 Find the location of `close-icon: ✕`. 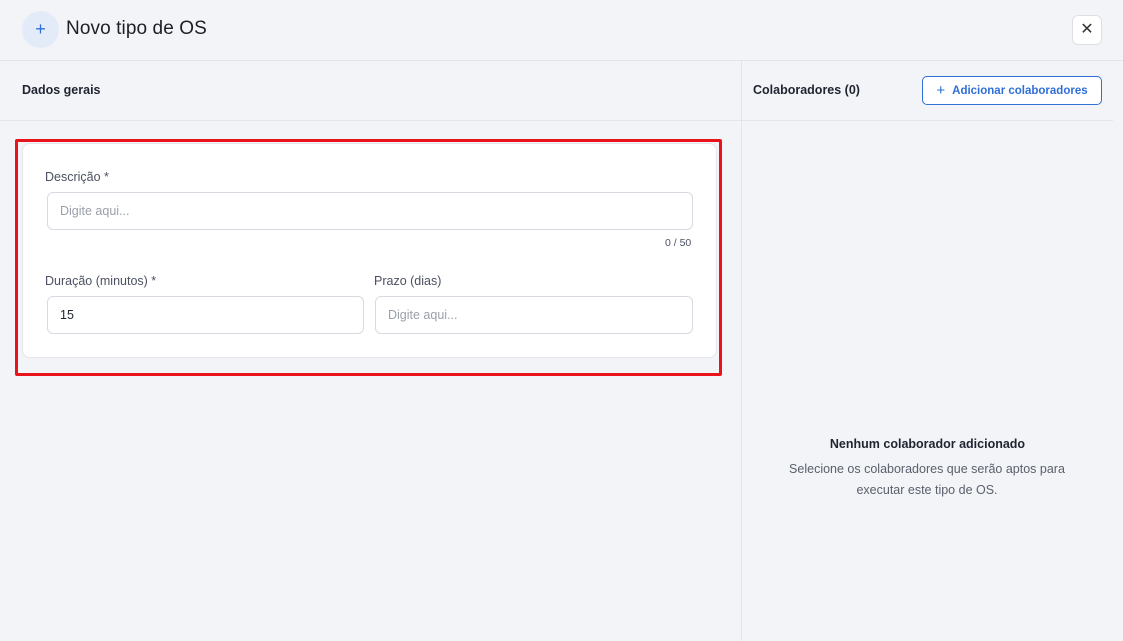

close-icon: ✕ is located at coordinates (1087, 29).